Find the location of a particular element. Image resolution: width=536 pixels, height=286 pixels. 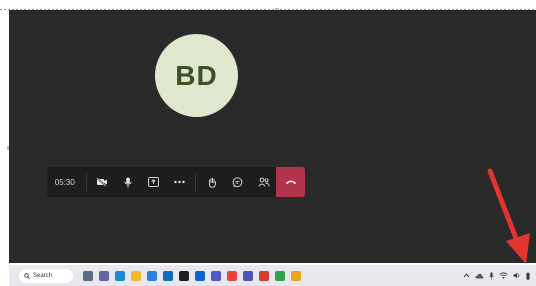

taskbar-app-chat-app-icon is located at coordinates (104, 275).